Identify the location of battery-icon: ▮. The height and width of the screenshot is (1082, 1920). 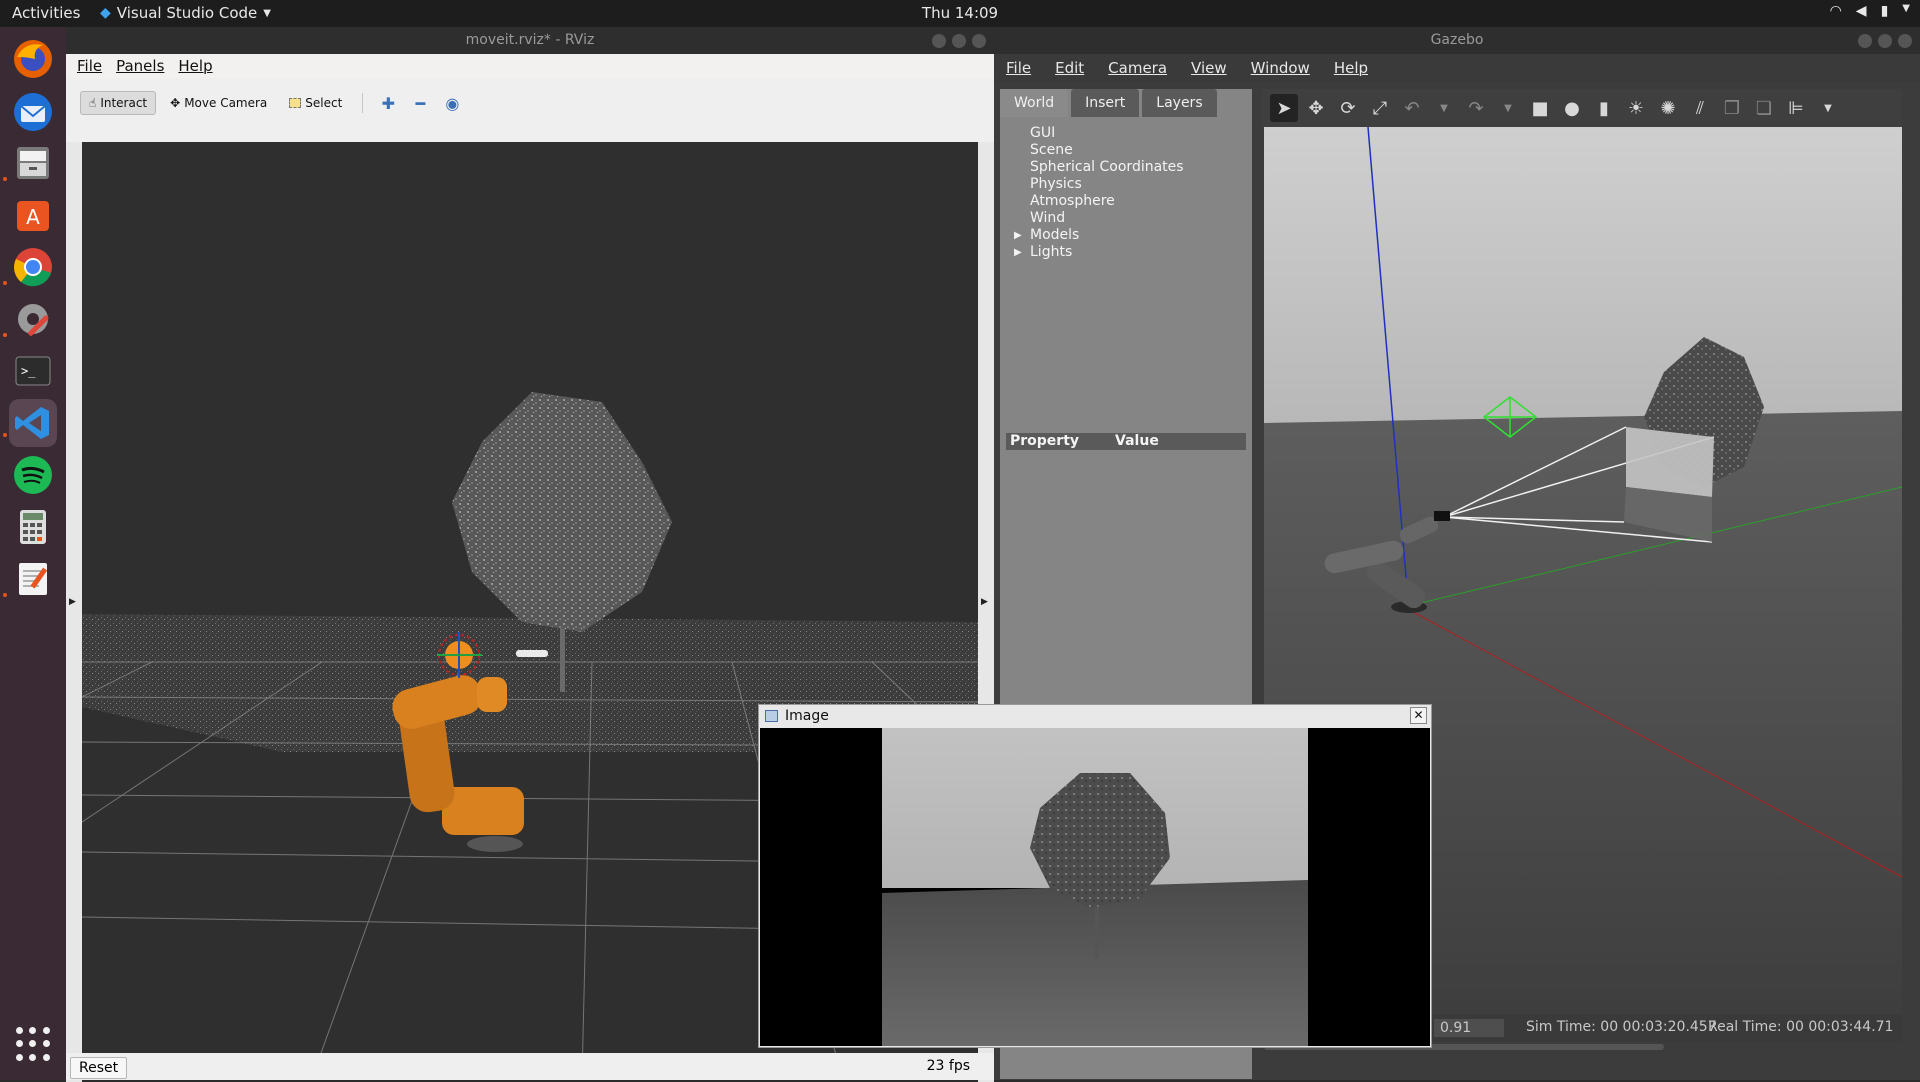
(1885, 11).